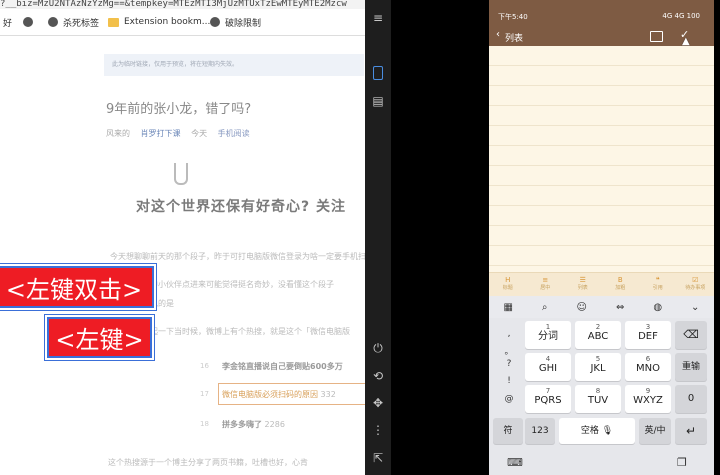 Image resolution: width=720 pixels, height=475 pixels. I want to click on quote-button: ❝ 引用, so click(658, 285).